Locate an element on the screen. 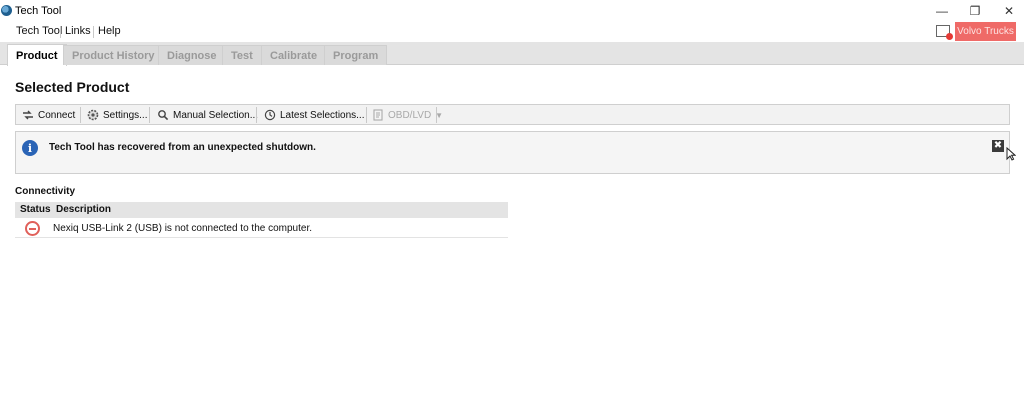  app-logo-icon is located at coordinates (6, 10).